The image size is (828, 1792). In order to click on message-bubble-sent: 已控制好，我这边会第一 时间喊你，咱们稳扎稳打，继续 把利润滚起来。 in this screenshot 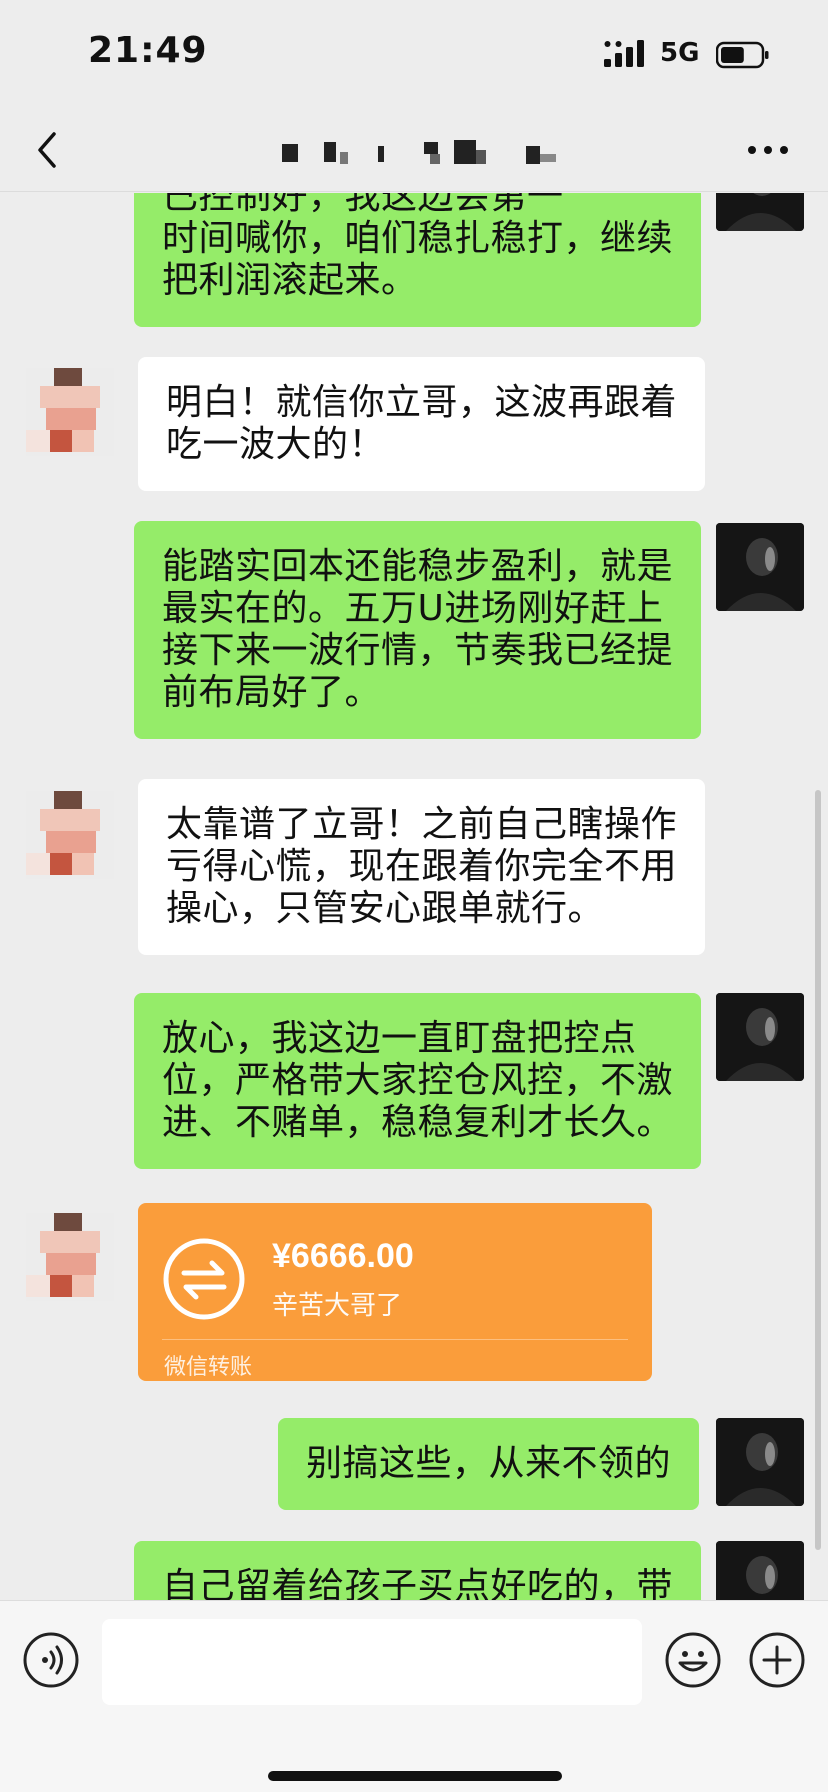, I will do `click(418, 260)`.